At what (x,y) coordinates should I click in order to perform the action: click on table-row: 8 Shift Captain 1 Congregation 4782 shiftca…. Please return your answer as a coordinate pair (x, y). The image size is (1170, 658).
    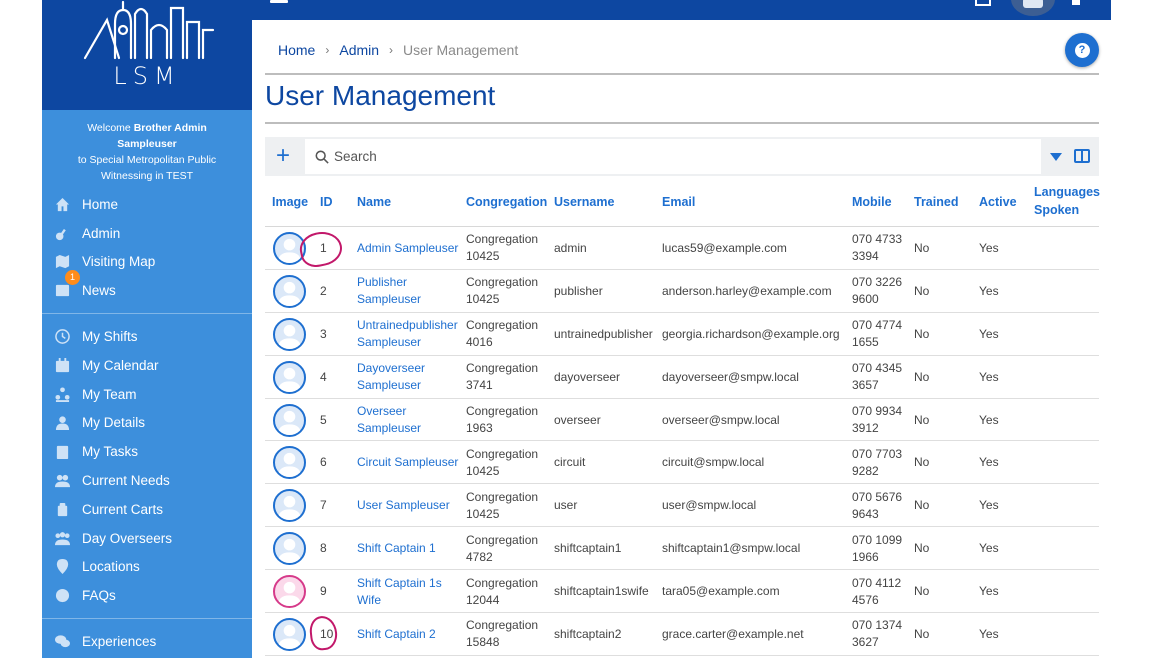
    Looking at the image, I should click on (682, 549).